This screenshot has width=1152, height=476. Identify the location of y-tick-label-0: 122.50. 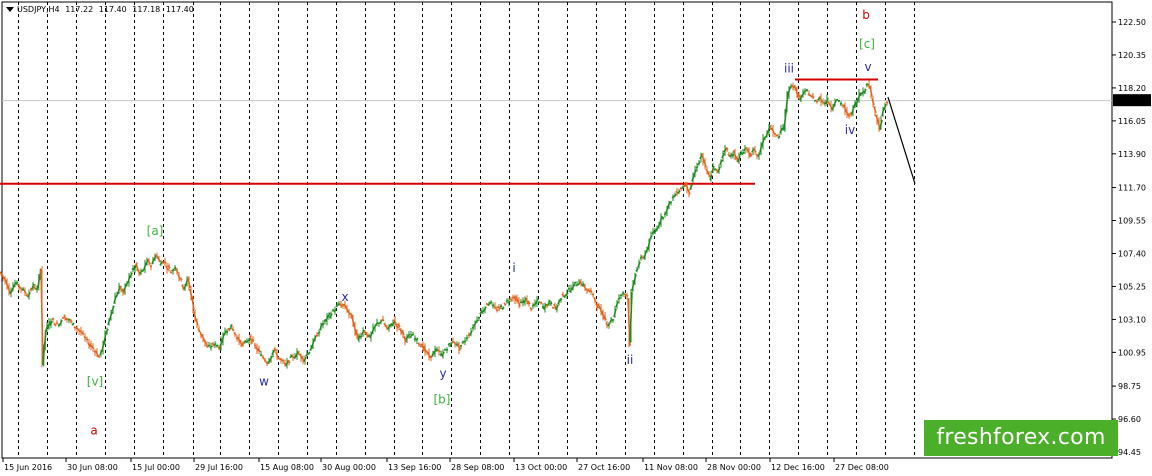
(1132, 22).